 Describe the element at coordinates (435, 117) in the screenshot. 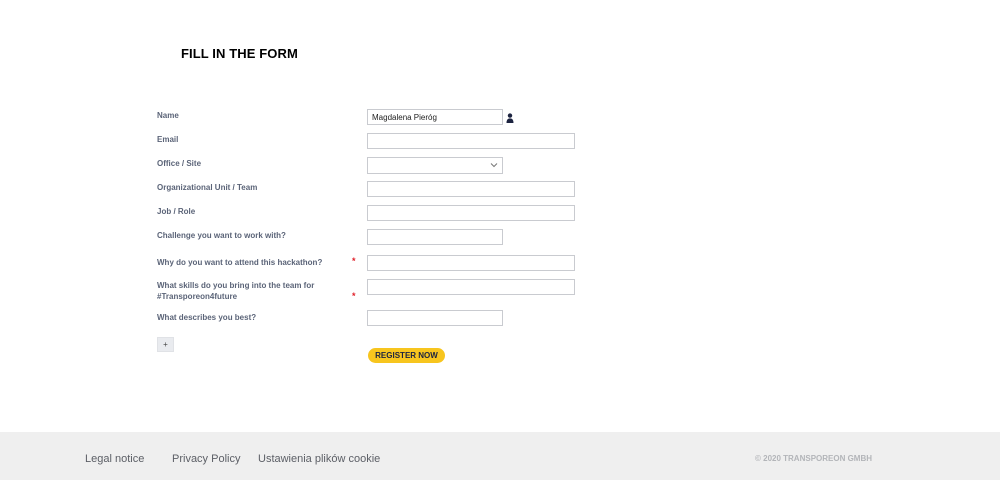

I see `name-field` at that location.